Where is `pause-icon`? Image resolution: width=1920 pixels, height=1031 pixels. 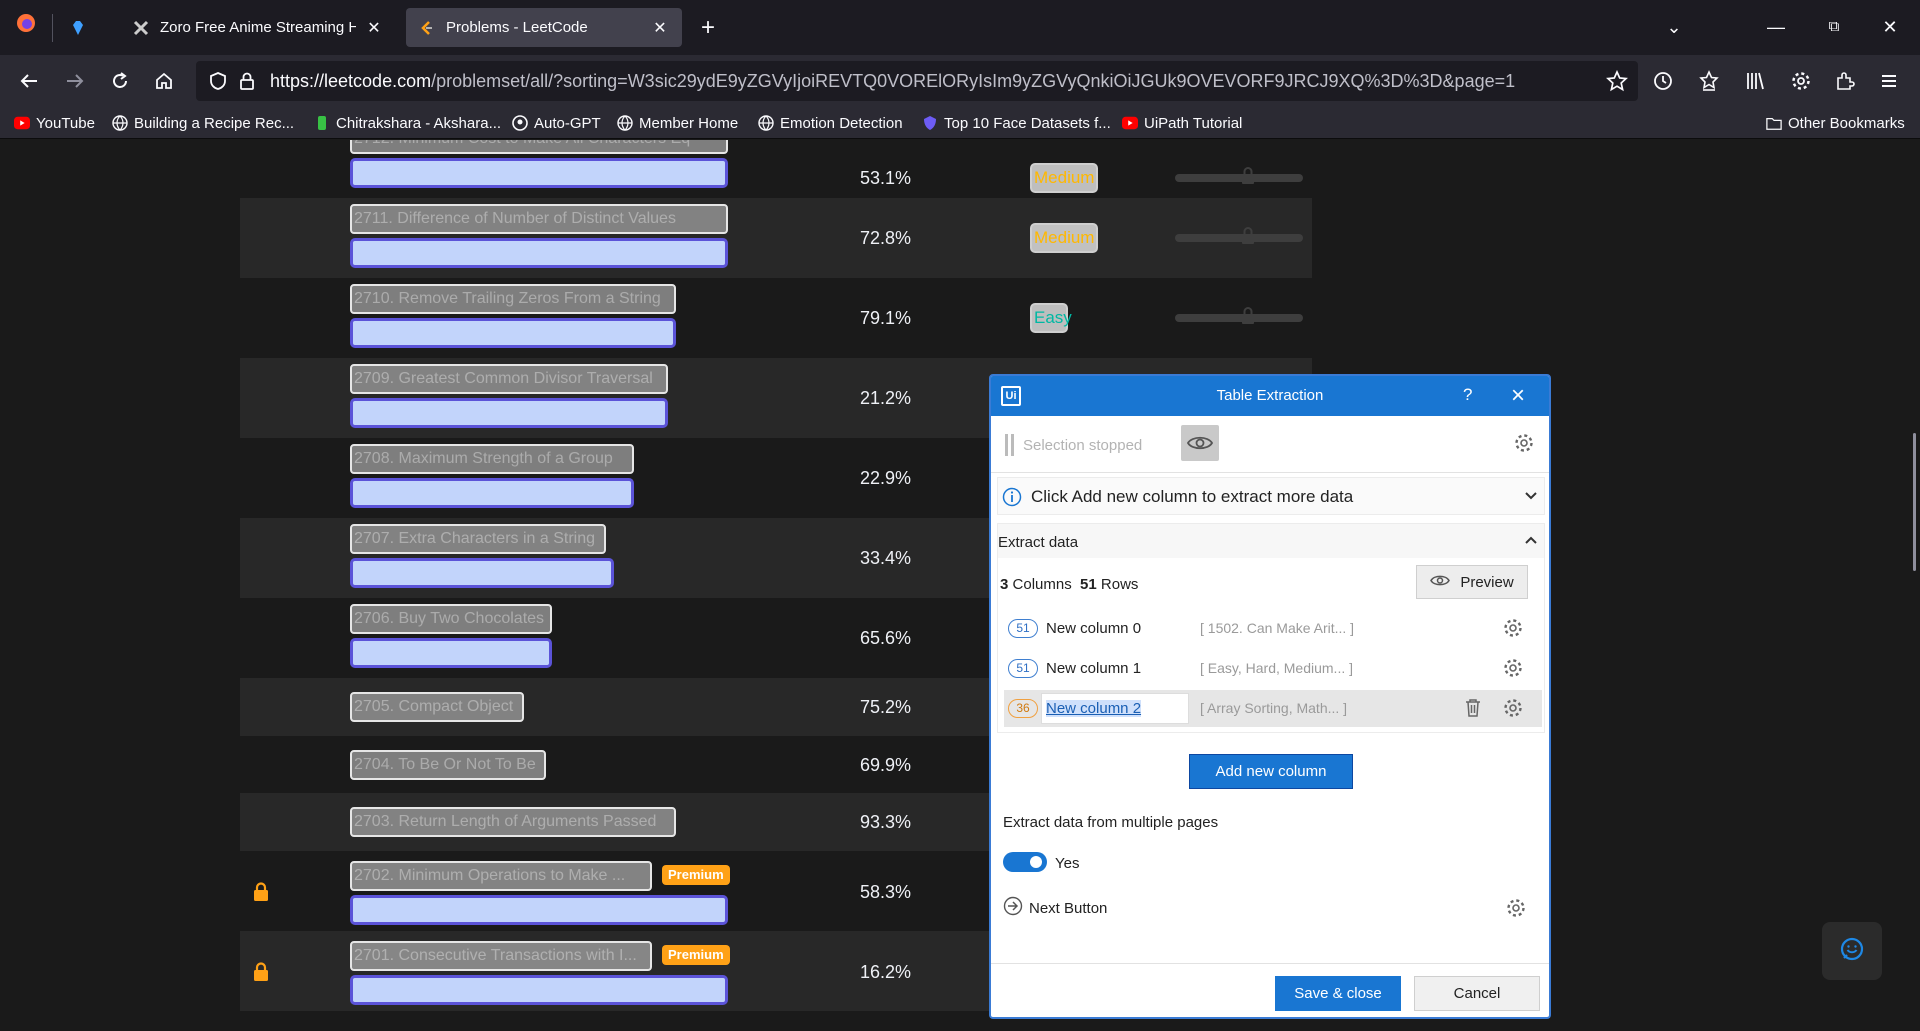
pause-icon is located at coordinates (1009, 445).